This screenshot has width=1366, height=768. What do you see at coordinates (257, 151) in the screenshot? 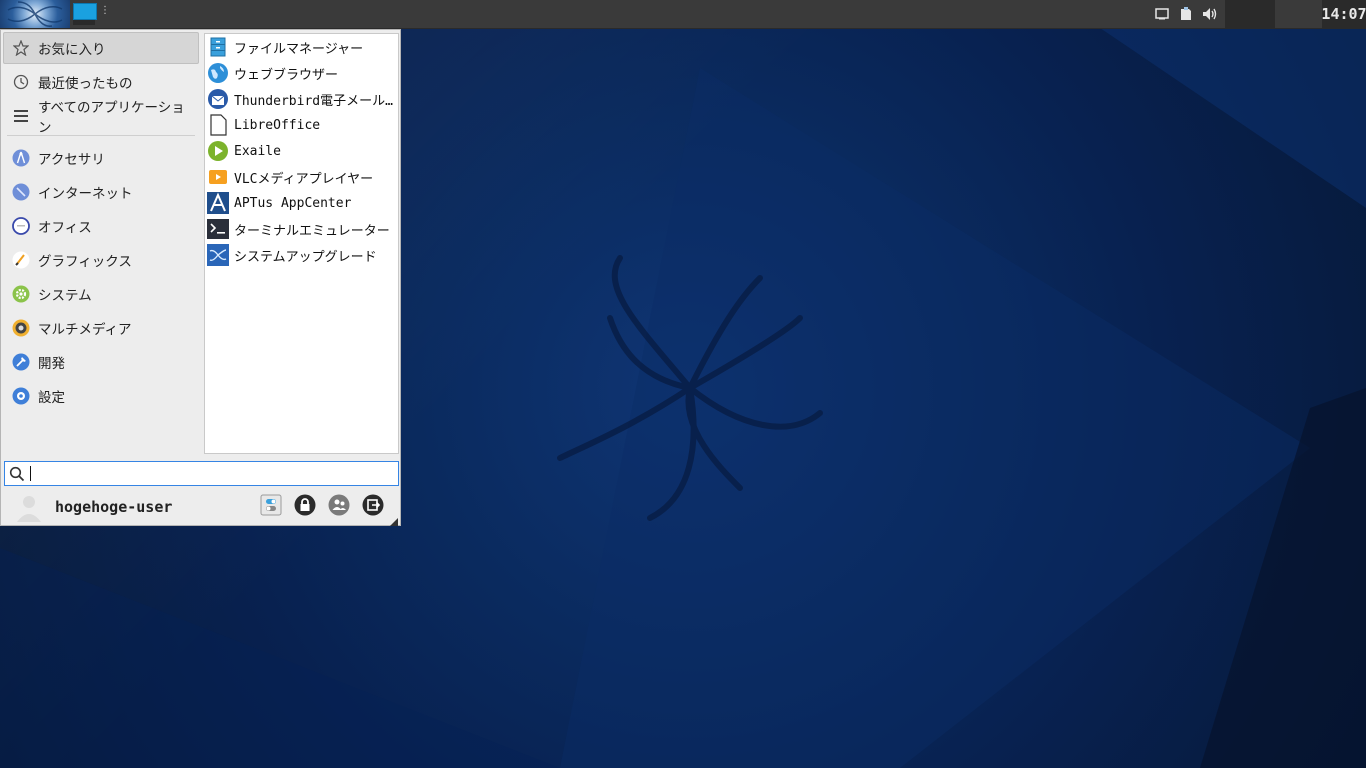
I see `app-label: Exaile` at bounding box center [257, 151].